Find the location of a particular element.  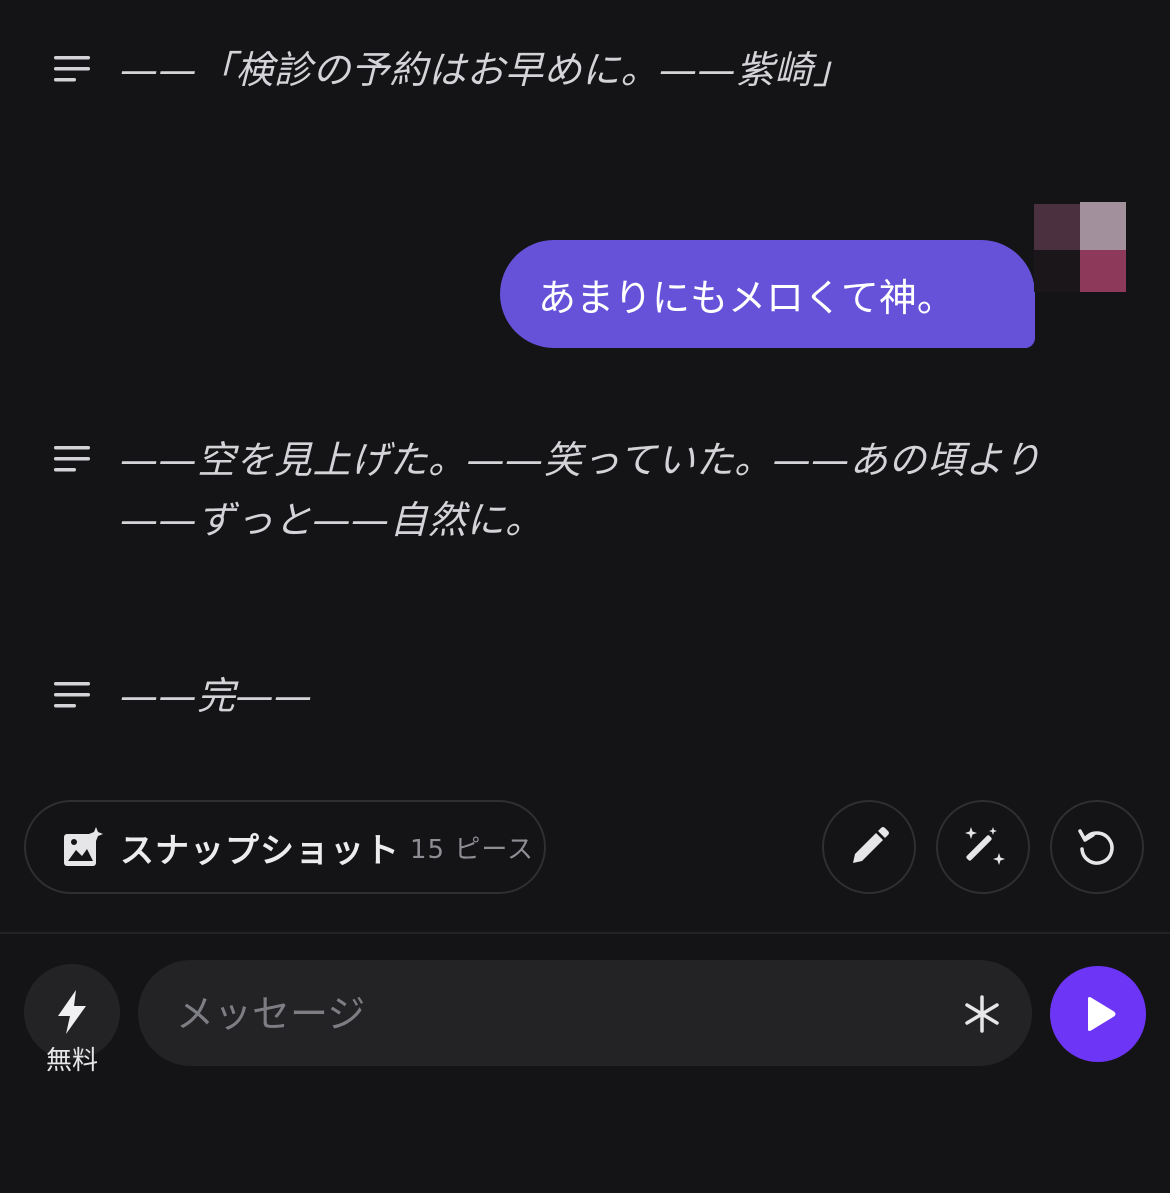

refresh-icon is located at coordinates (1096, 847).